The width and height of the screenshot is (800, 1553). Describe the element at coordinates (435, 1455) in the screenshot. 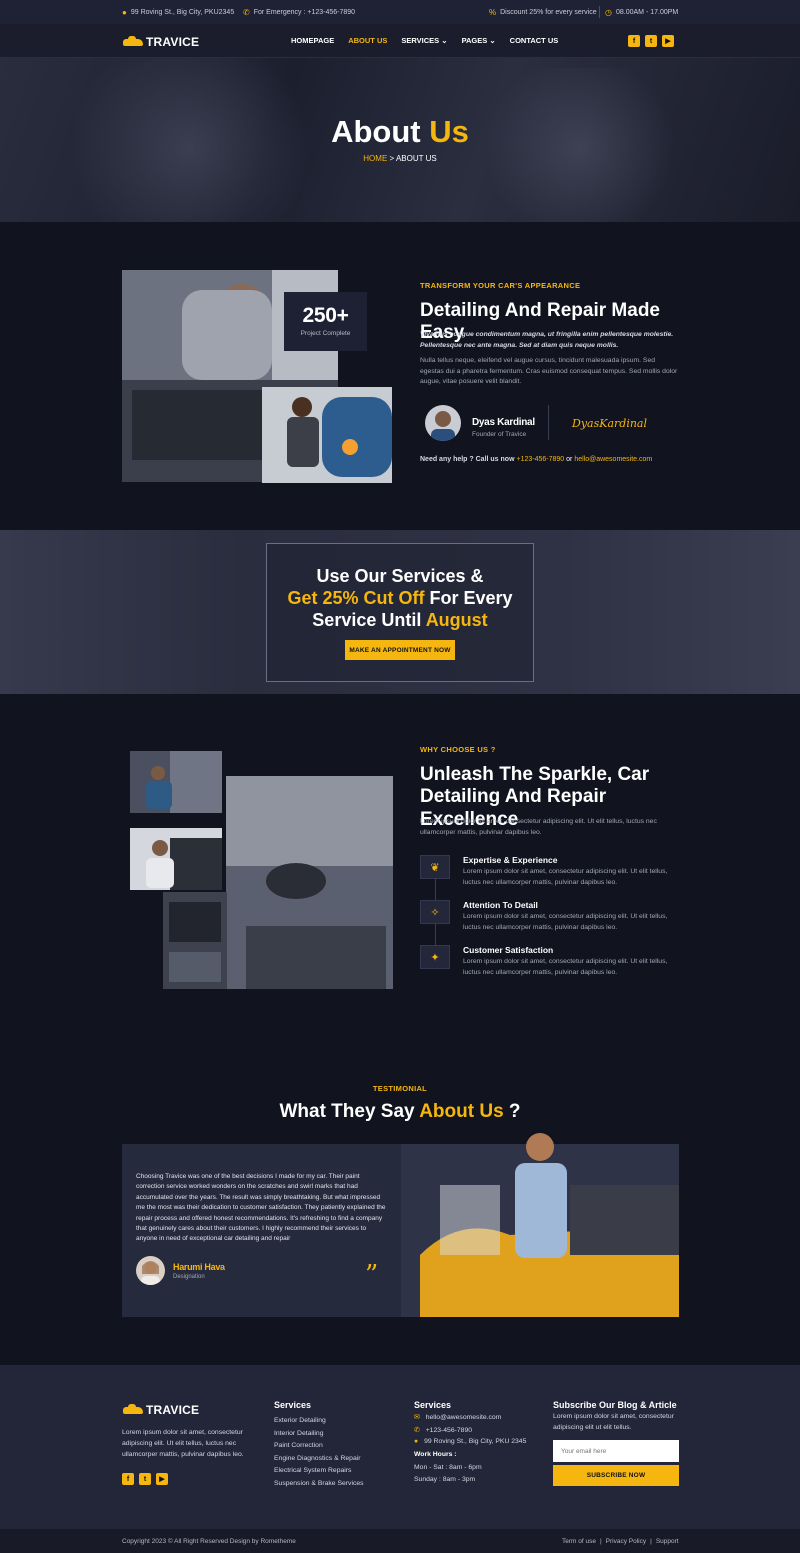

I see `footer-hours-title: Work Hours :` at that location.